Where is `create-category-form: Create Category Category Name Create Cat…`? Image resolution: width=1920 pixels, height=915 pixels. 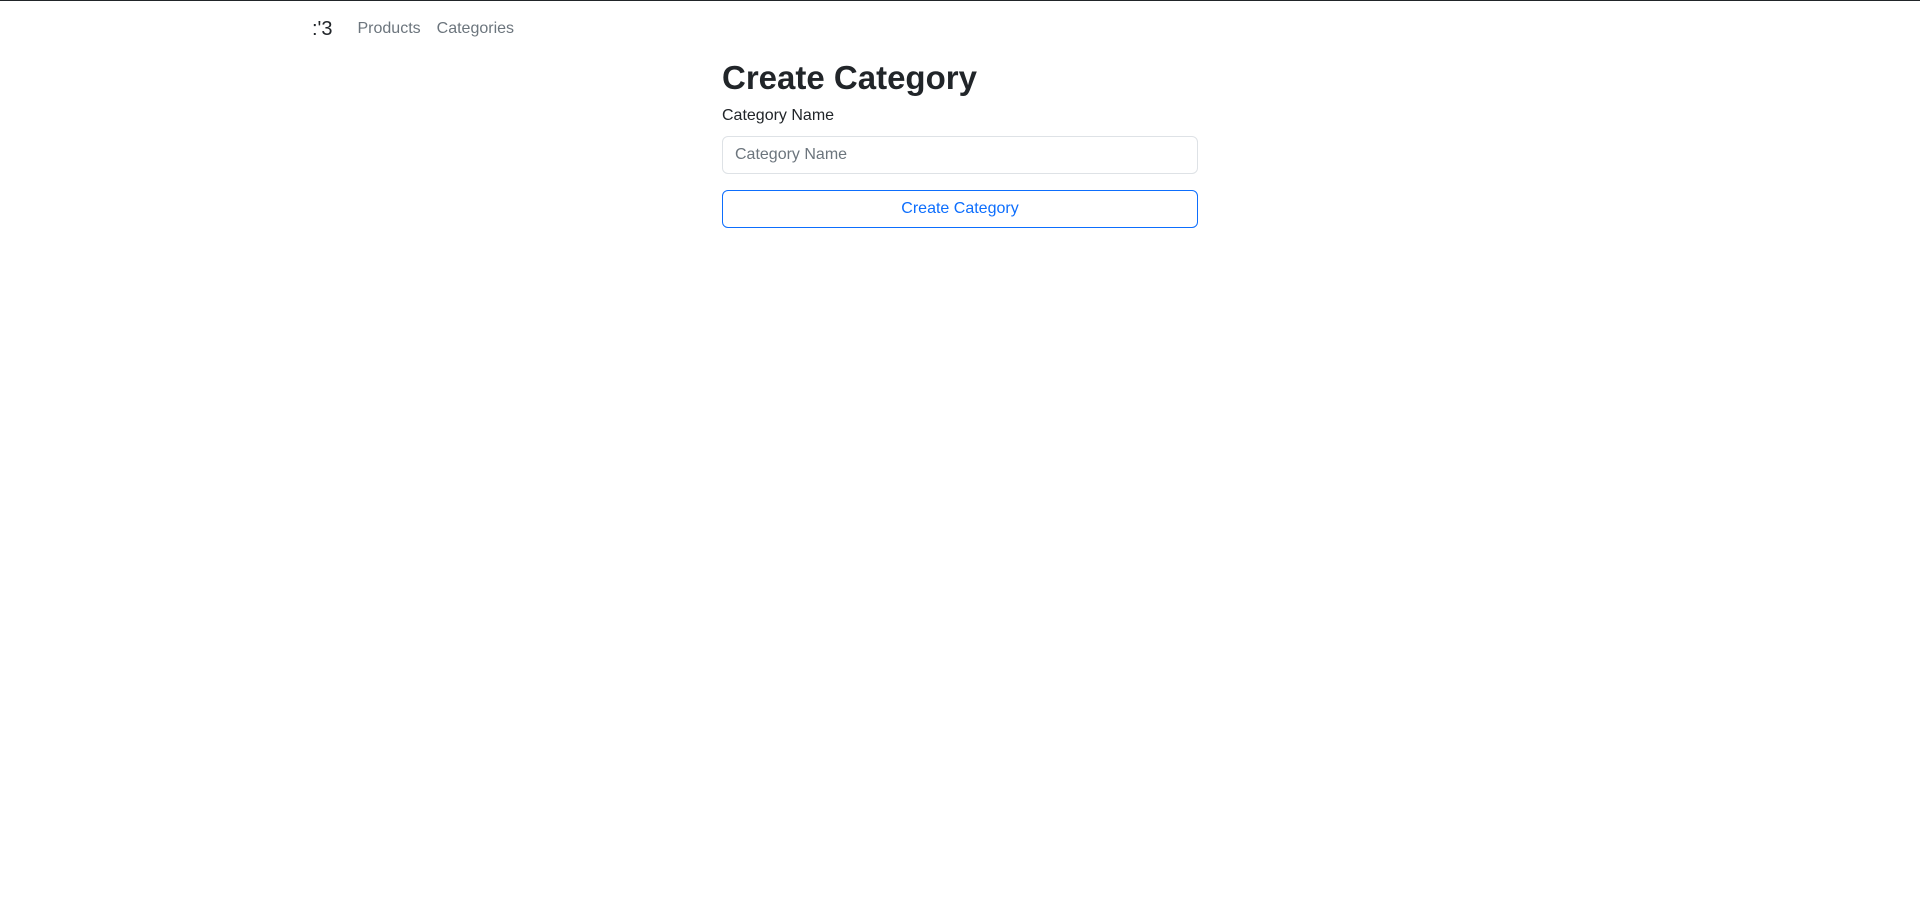
create-category-form: Create Category Category Name Create Cat… is located at coordinates (960, 142).